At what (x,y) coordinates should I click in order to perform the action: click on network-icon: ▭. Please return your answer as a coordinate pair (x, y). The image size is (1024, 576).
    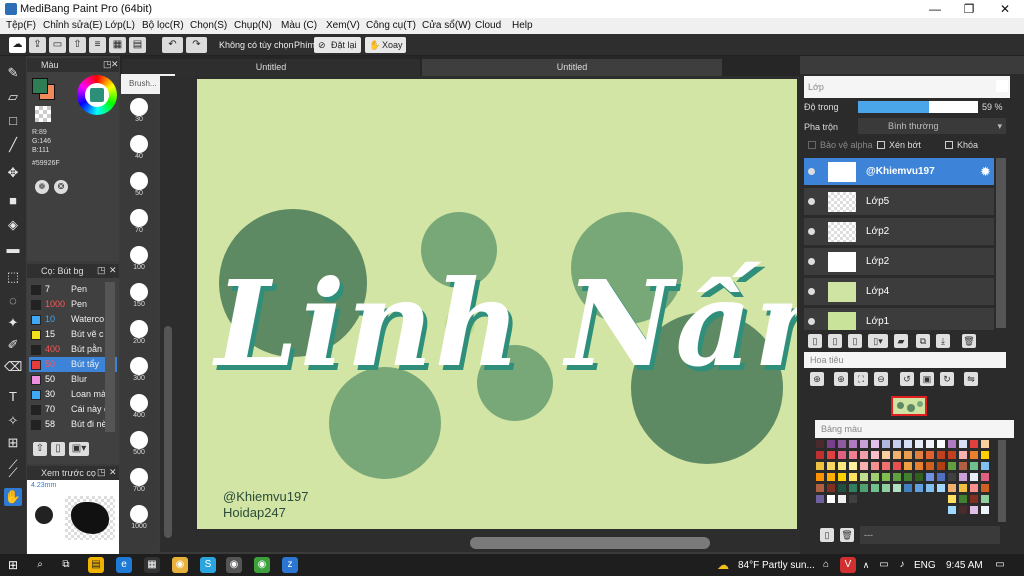
    Looking at the image, I should click on (884, 565).